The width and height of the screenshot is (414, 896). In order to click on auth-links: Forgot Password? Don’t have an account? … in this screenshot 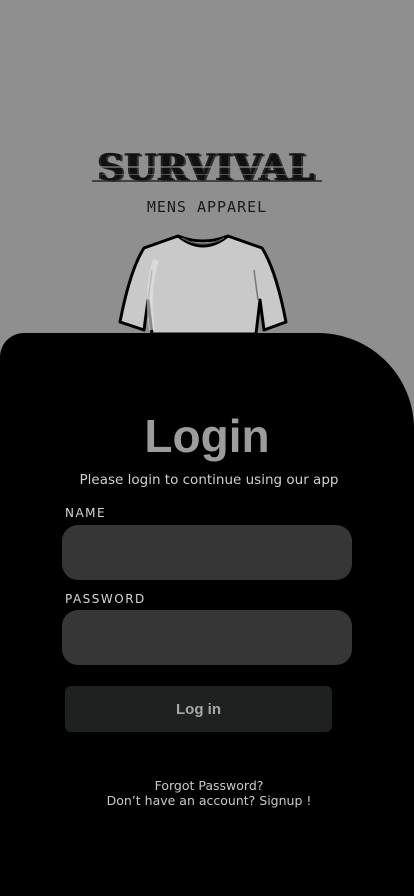, I will do `click(207, 793)`.